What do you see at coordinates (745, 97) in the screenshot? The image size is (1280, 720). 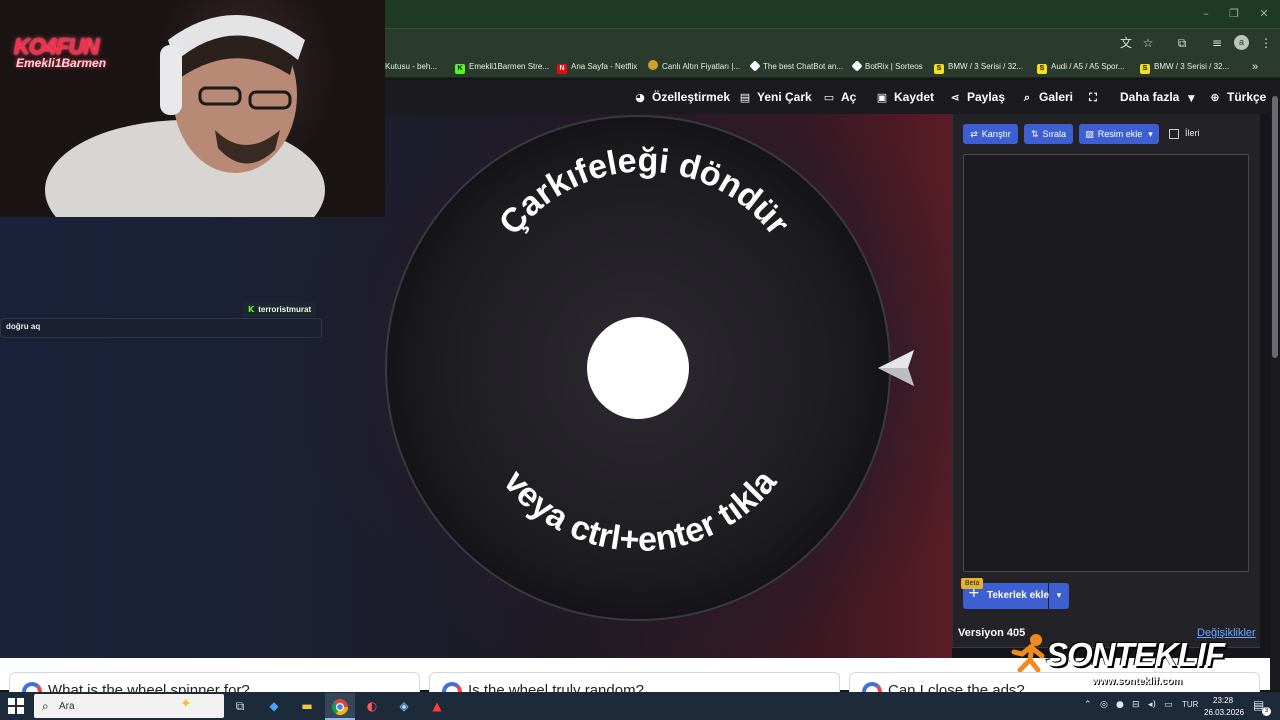 I see `file-icon: ▤` at bounding box center [745, 97].